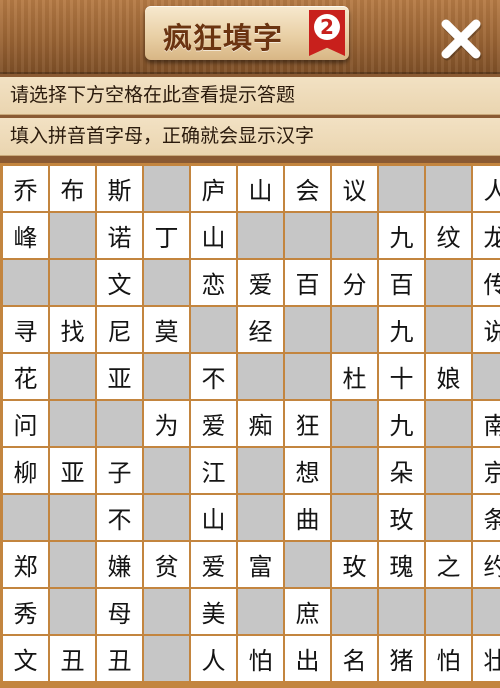 The height and width of the screenshot is (688, 500). Describe the element at coordinates (307, 517) in the screenshot. I see `grid-cell-filled: 曲` at that location.